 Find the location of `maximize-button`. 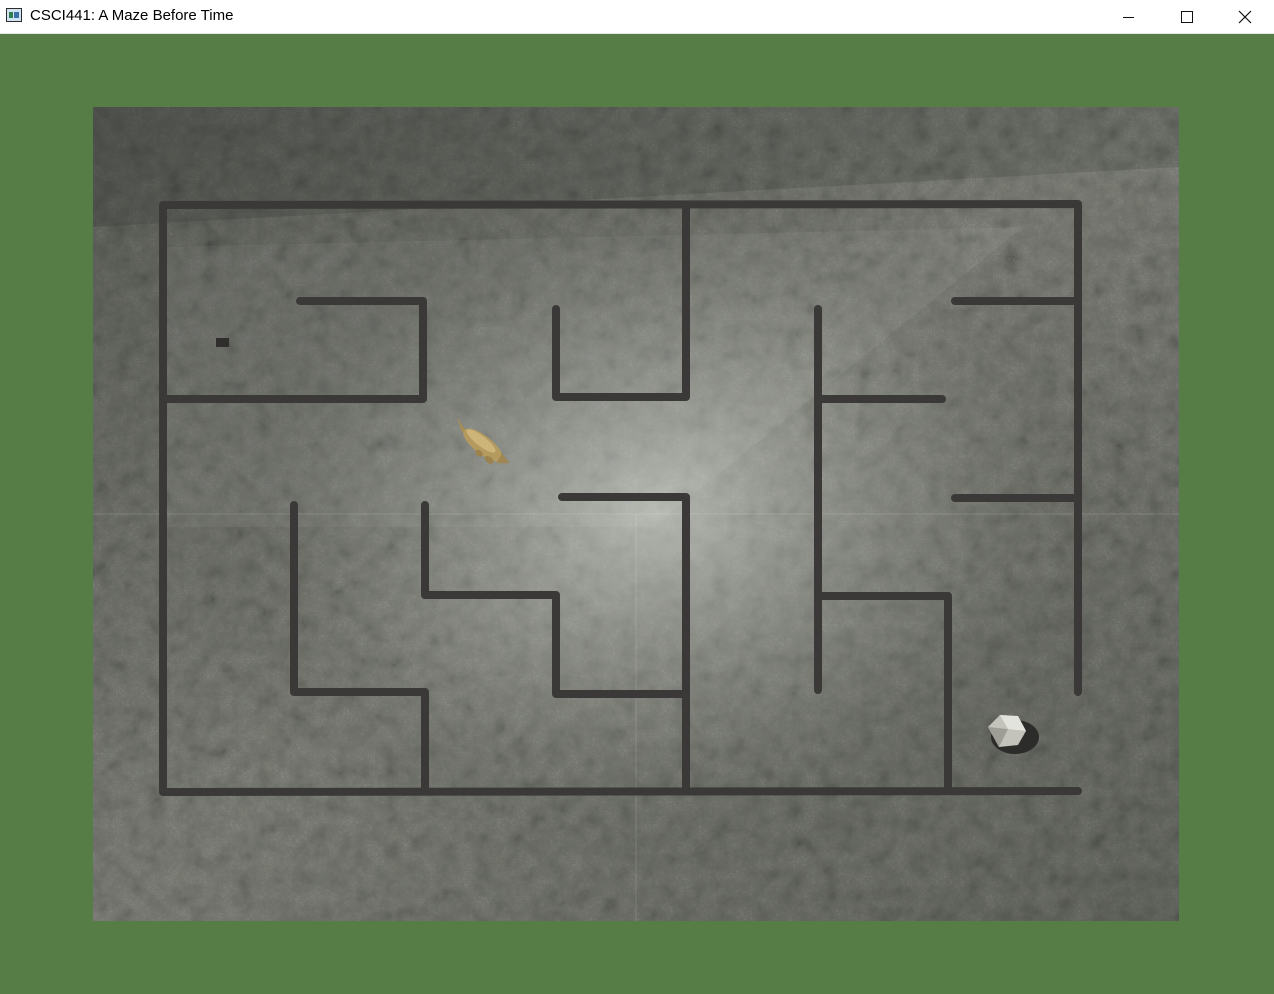

maximize-button is located at coordinates (1187, 16).